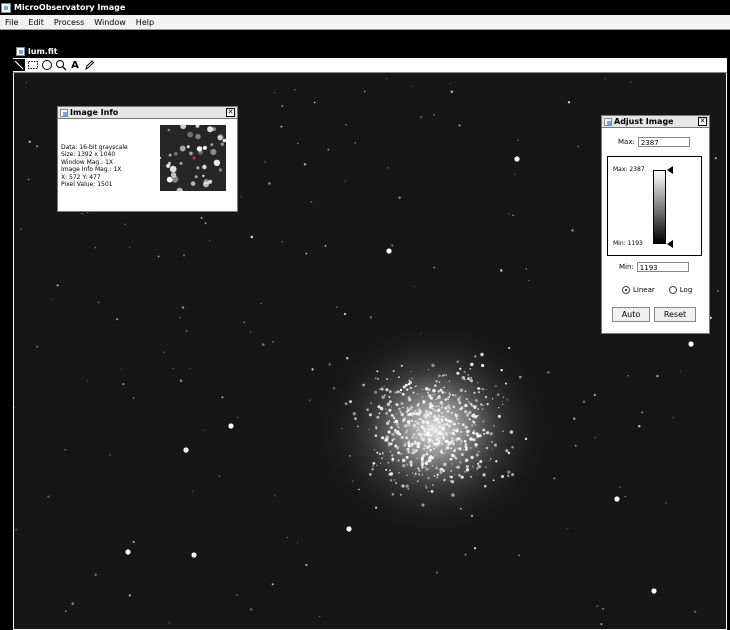 This screenshot has width=730, height=630. Describe the element at coordinates (670, 244) in the screenshot. I see `min-slider-handle` at that location.